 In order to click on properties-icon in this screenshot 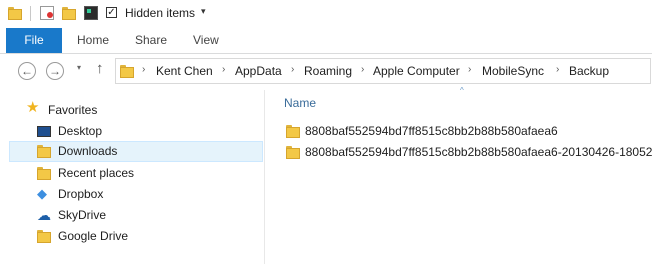, I will do `click(47, 13)`.